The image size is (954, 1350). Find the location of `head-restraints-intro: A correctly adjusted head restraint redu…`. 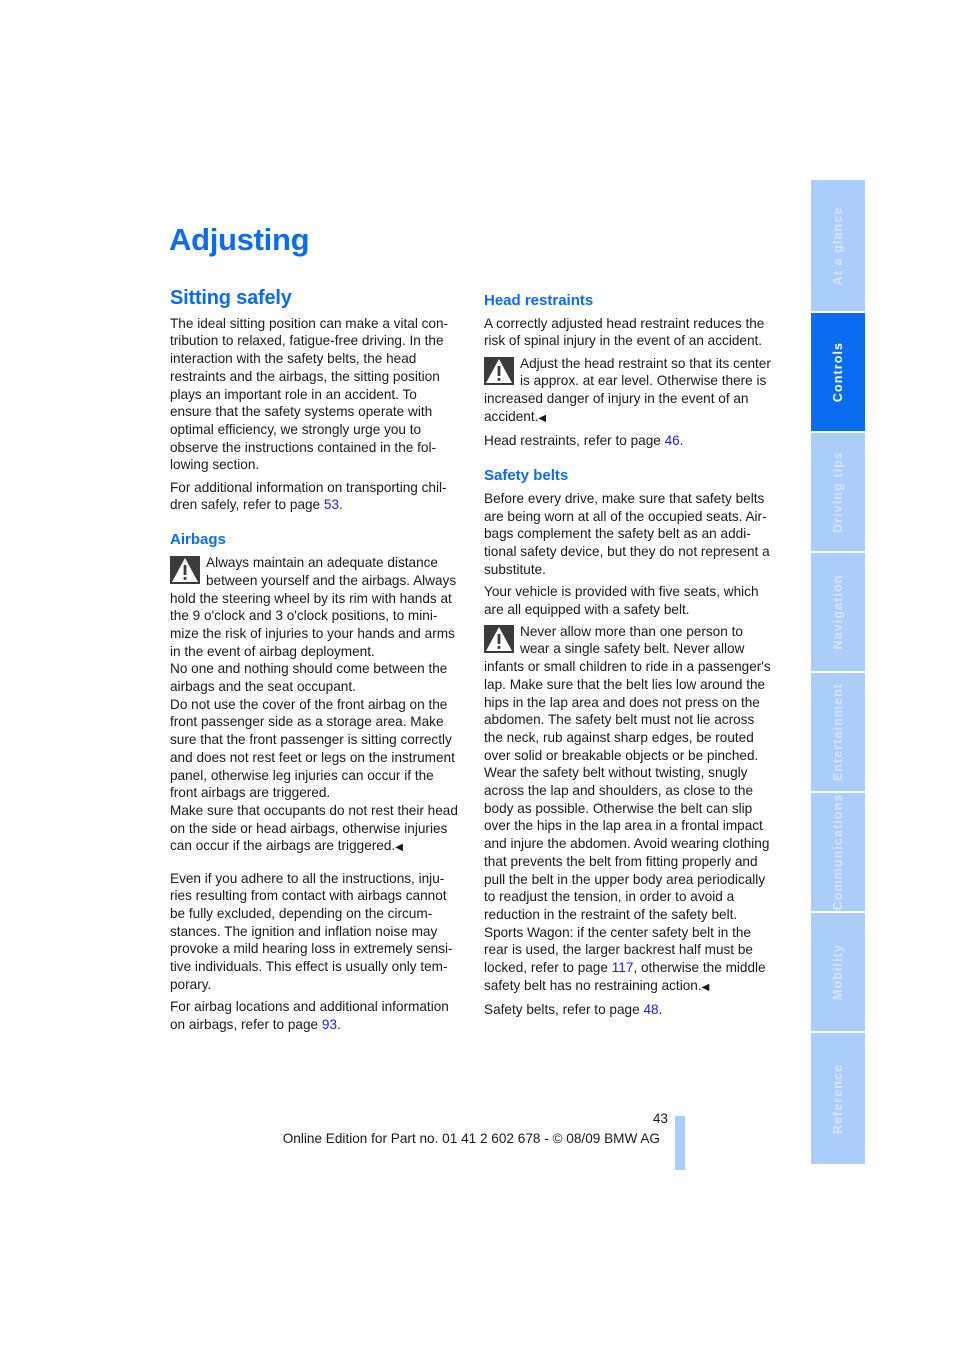

head-restraints-intro: A correctly adjusted head restraint redu… is located at coordinates (624, 332).